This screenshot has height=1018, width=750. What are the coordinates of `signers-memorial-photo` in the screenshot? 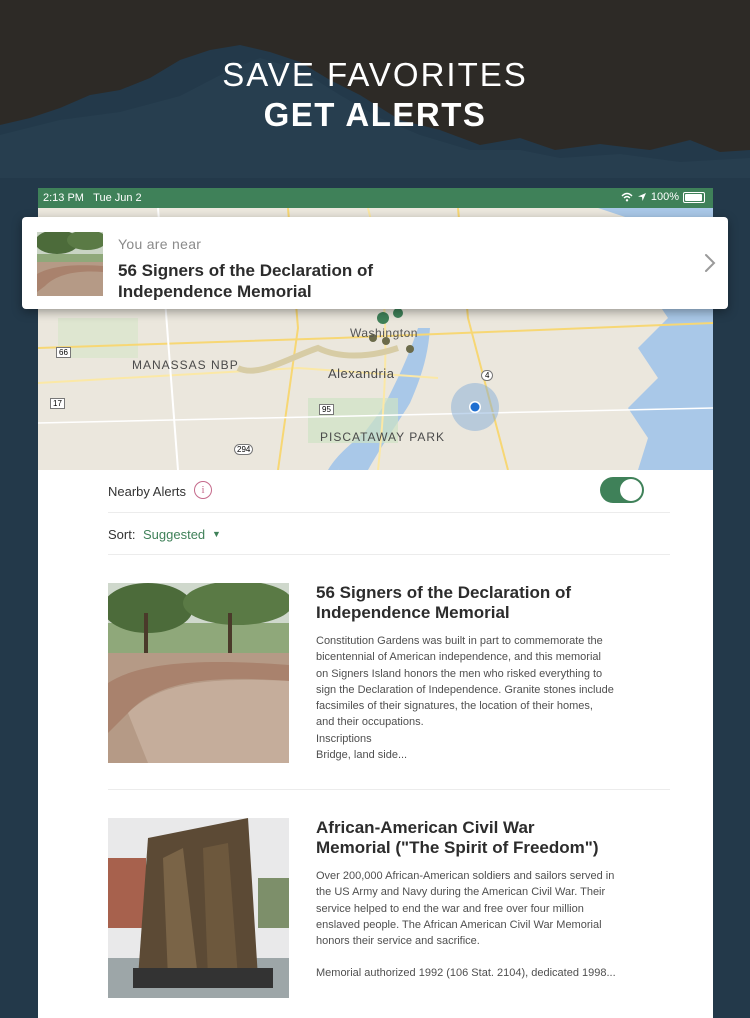 It's located at (198, 673).